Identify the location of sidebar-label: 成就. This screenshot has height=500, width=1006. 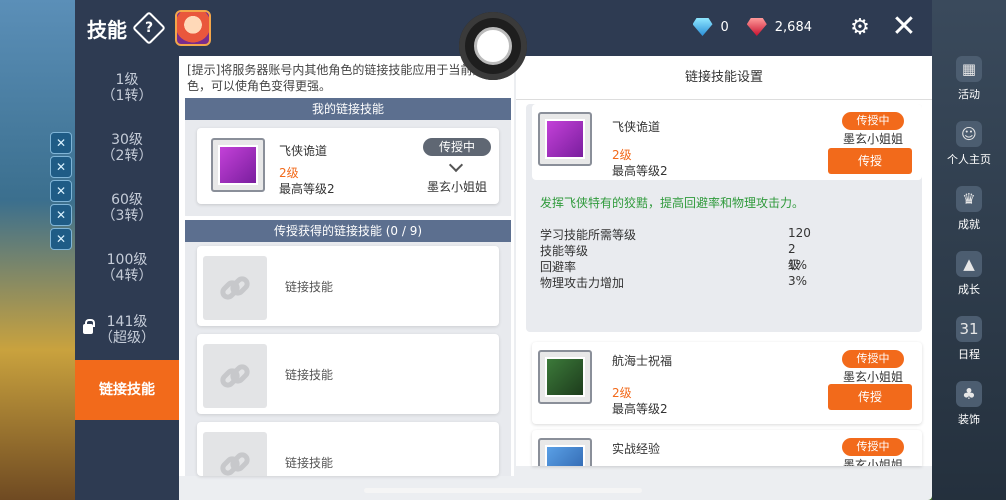
(969, 224).